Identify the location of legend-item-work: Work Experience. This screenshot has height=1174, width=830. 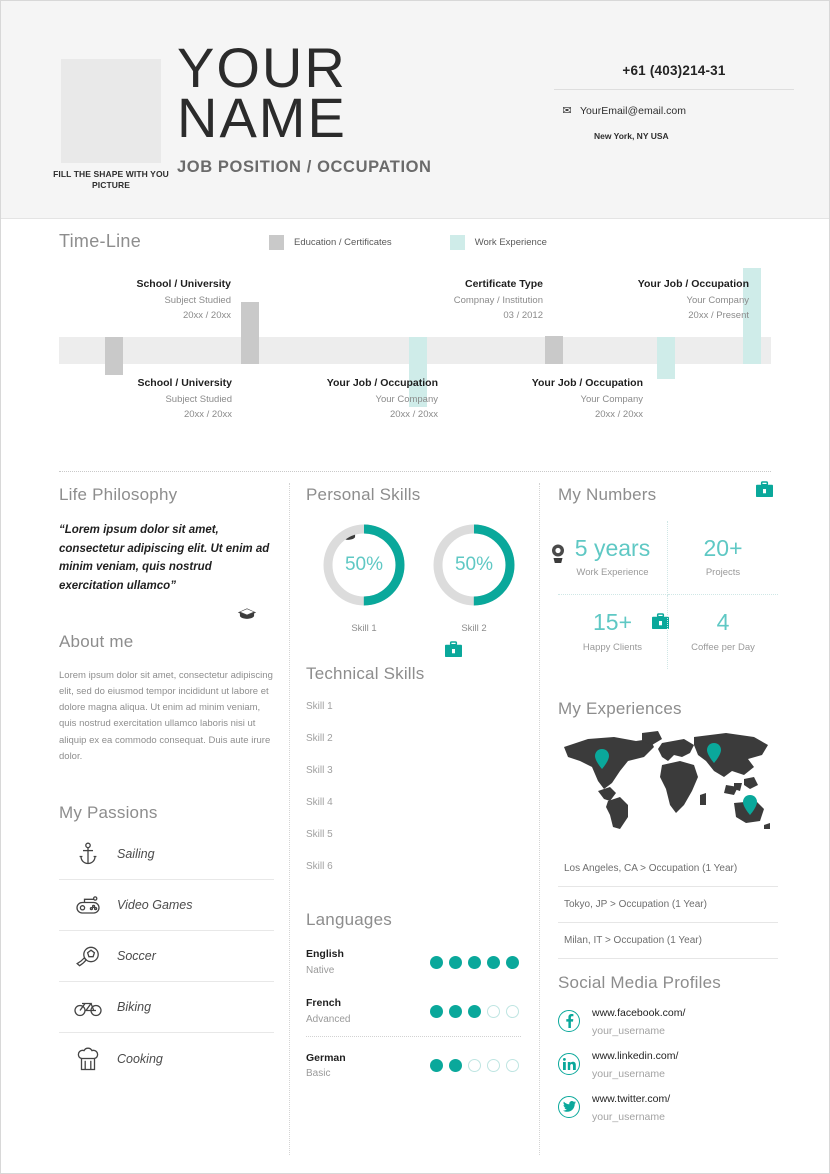
(498, 242).